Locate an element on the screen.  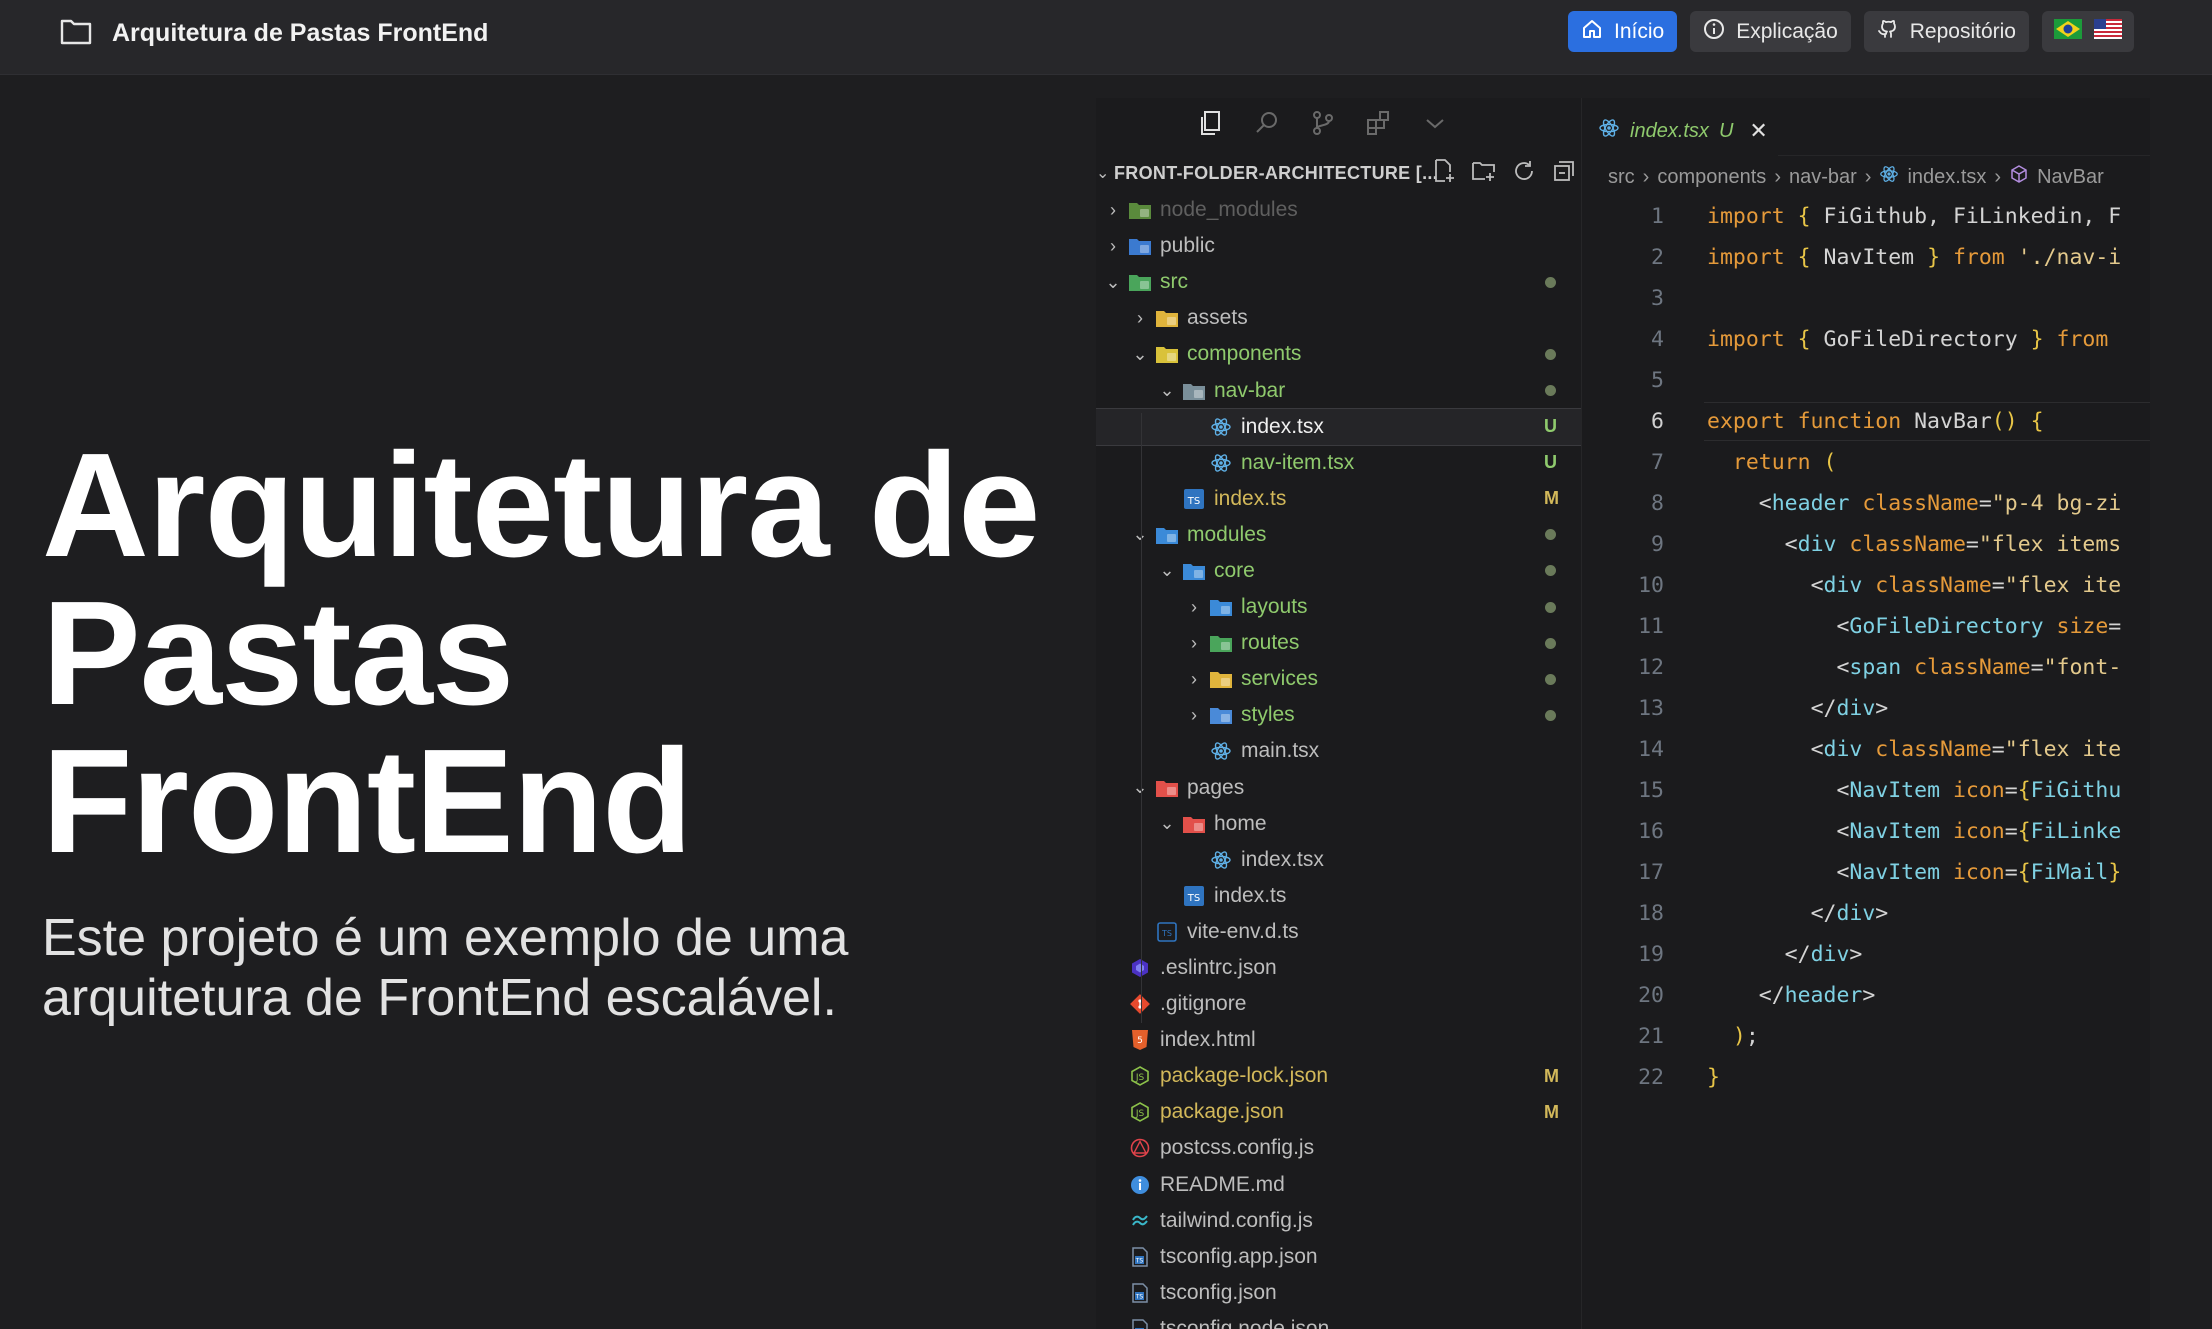
chevron-down-icon: ⌄ is located at coordinates (1140, 534).